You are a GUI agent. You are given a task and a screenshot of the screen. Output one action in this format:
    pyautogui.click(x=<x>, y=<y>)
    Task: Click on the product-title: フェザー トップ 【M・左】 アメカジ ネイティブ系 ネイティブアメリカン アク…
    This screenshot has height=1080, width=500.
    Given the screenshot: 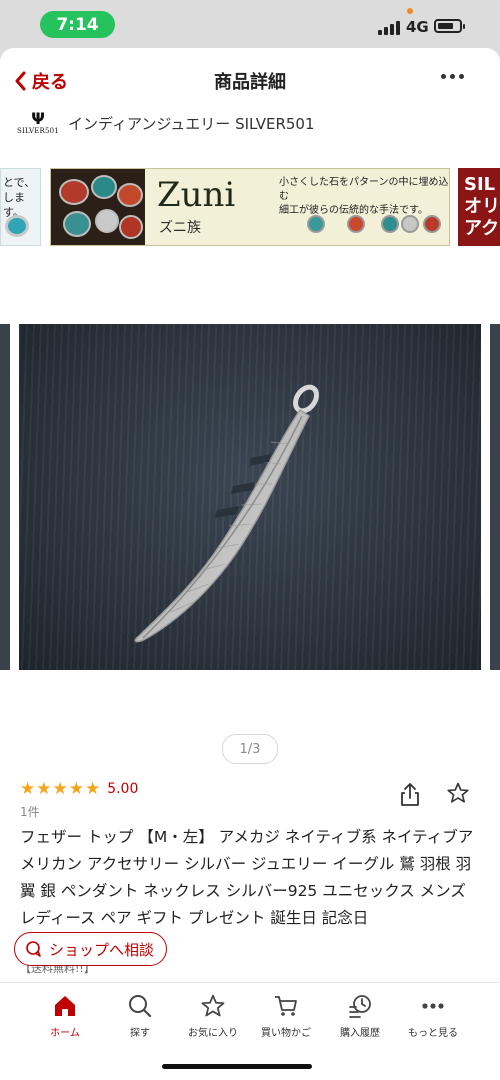 What is the action you would take?
    pyautogui.click(x=247, y=877)
    